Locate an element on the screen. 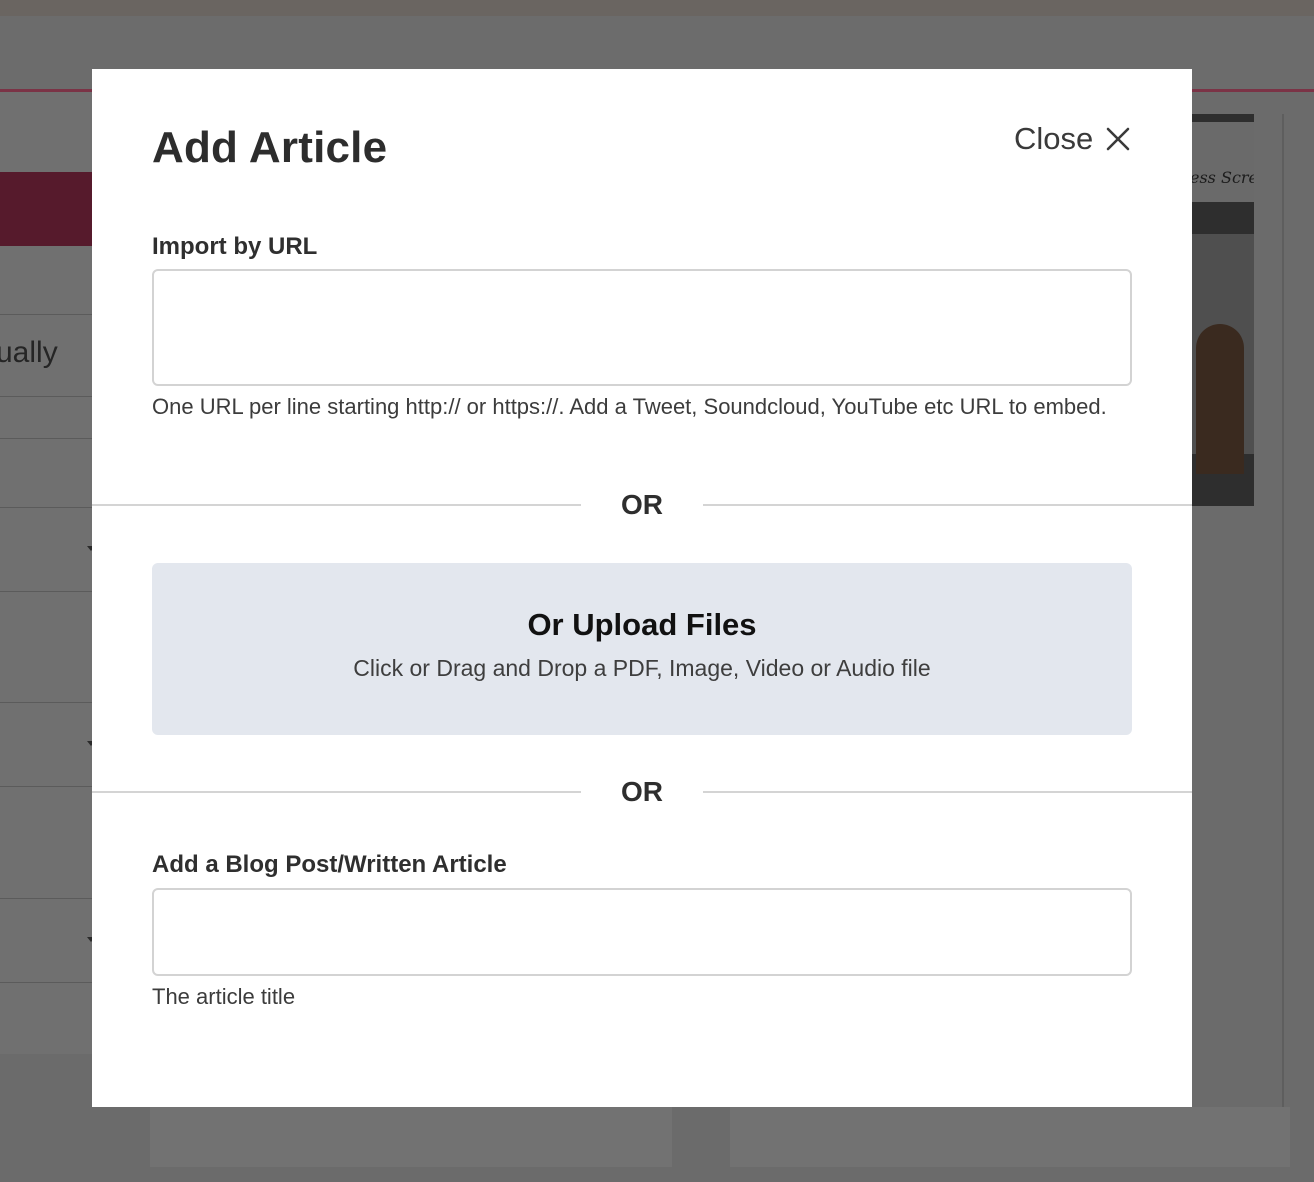 Image resolution: width=1314 pixels, height=1182 pixels. article-title-help-text: The article title is located at coordinates (224, 996).